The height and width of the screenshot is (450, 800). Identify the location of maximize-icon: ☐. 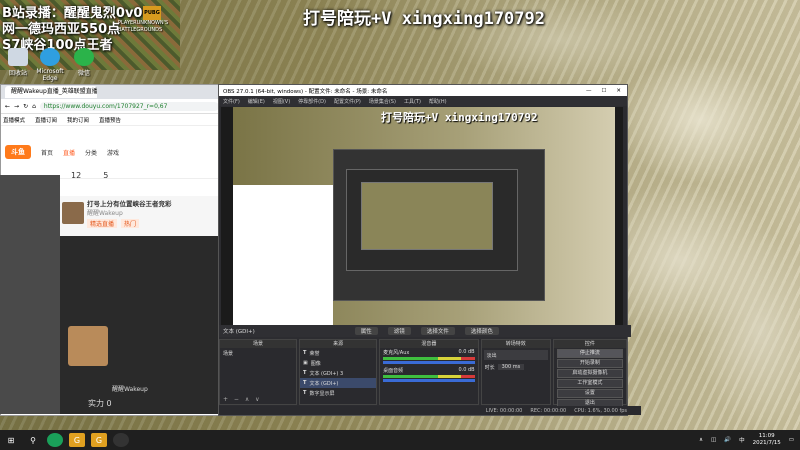
(603, 91).